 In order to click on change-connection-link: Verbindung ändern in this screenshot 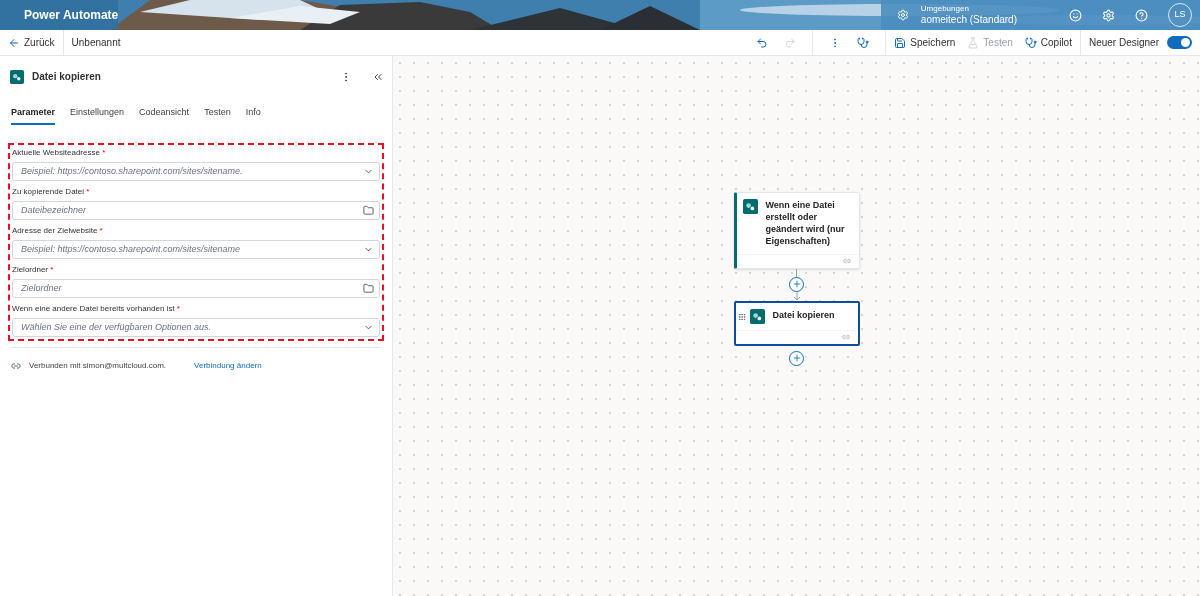, I will do `click(228, 365)`.